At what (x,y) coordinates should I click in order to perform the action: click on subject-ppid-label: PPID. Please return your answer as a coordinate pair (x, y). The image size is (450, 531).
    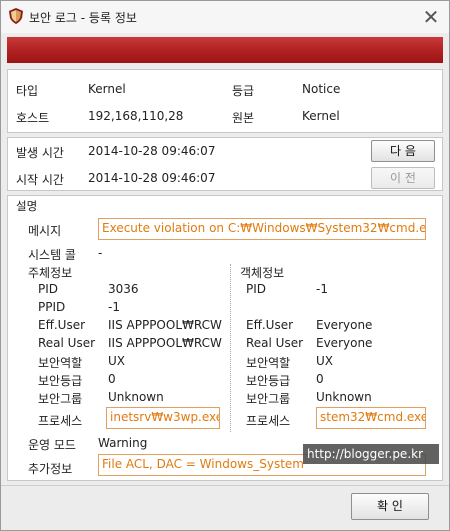
    Looking at the image, I should click on (52, 307).